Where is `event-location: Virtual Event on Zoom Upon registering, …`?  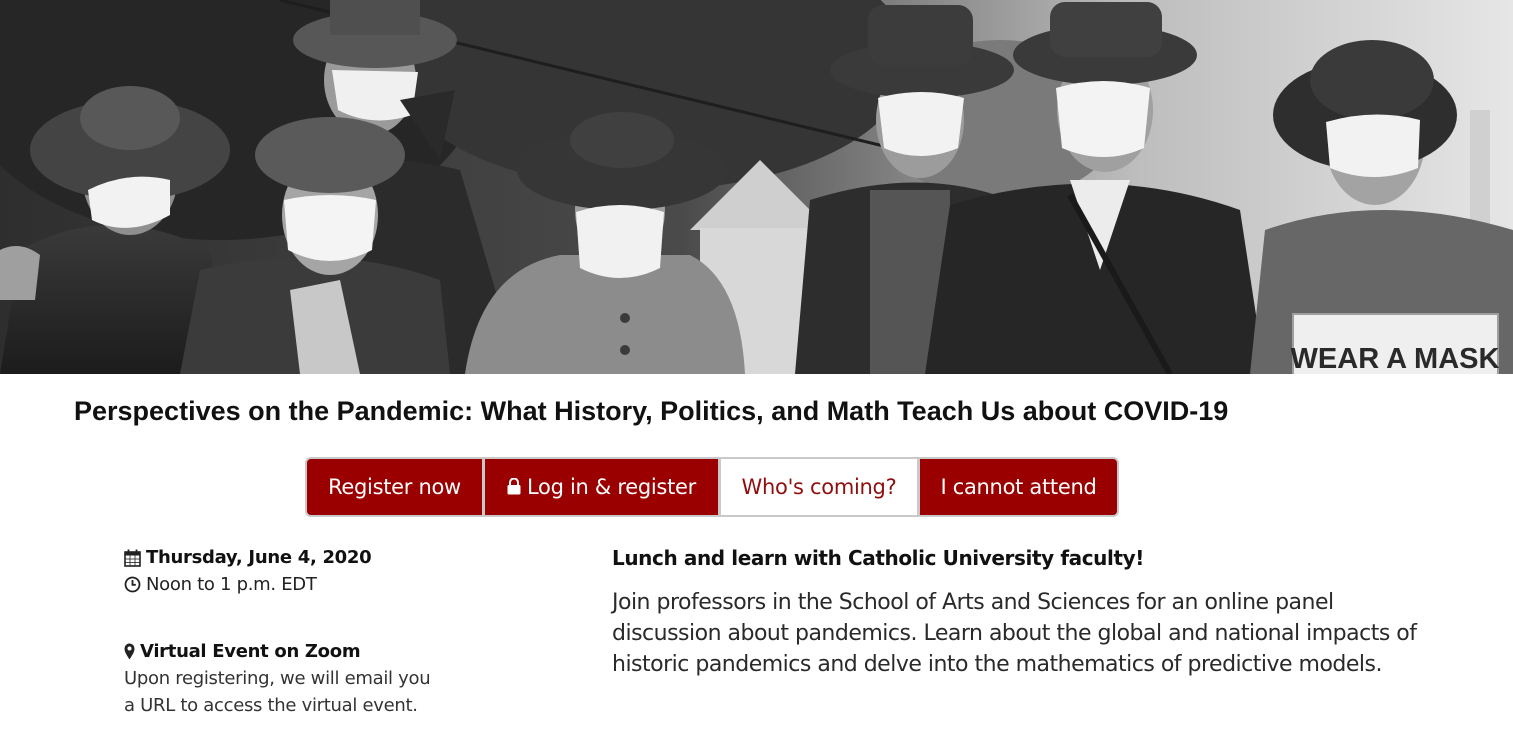 event-location: Virtual Event on Zoom Upon registering, … is located at coordinates (289, 678).